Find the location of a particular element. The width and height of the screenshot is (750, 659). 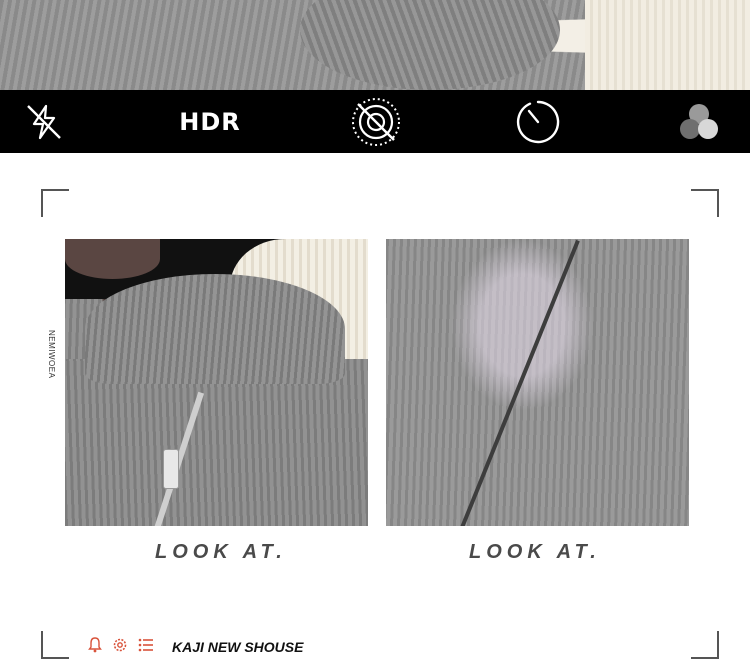

zipper-seam-shape is located at coordinates (518, 382).